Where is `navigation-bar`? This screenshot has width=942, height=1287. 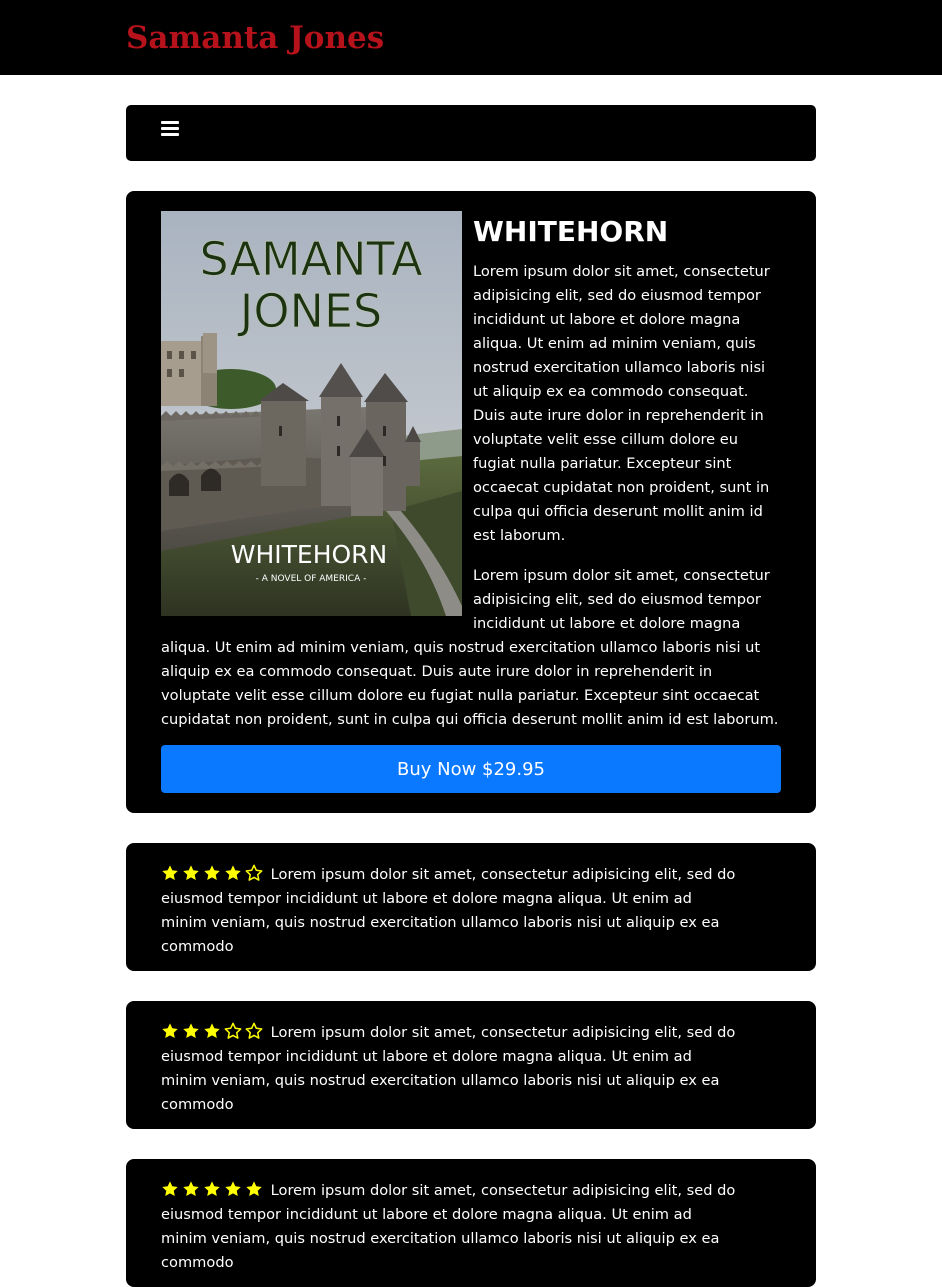
navigation-bar is located at coordinates (471, 133).